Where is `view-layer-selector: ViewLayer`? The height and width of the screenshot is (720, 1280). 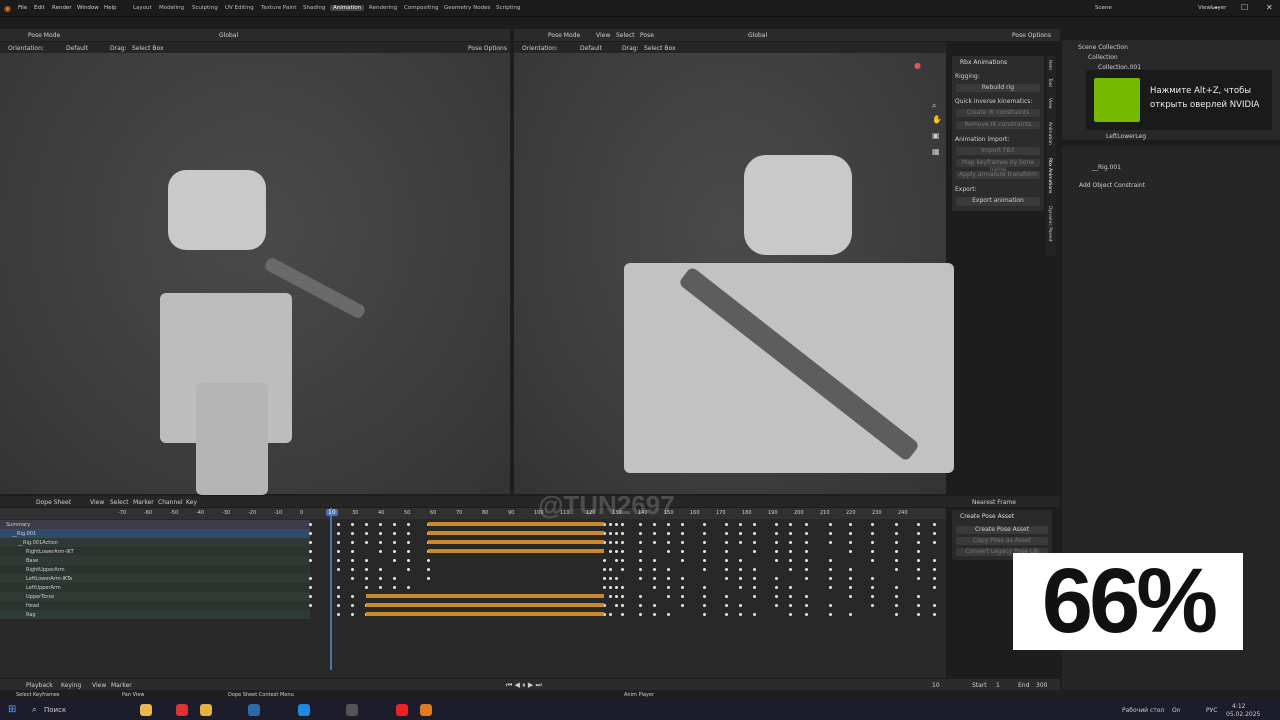
view-layer-selector: ViewLayer is located at coordinates (1212, 8).